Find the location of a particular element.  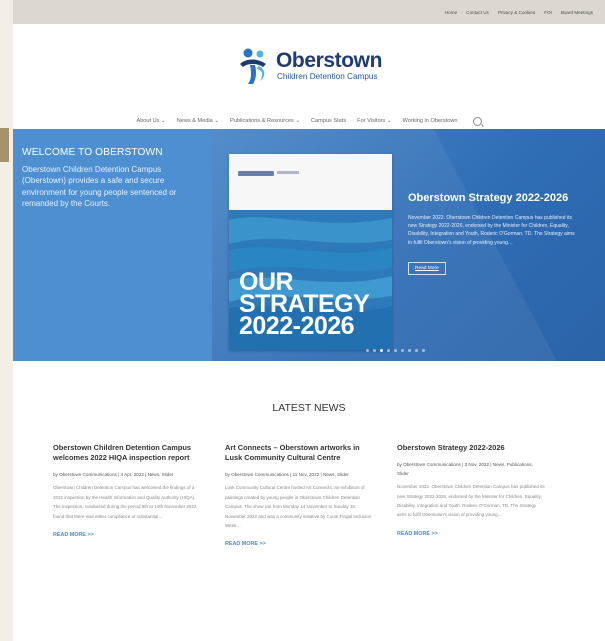

topbar-link-board: Board Meetings is located at coordinates (577, 12).